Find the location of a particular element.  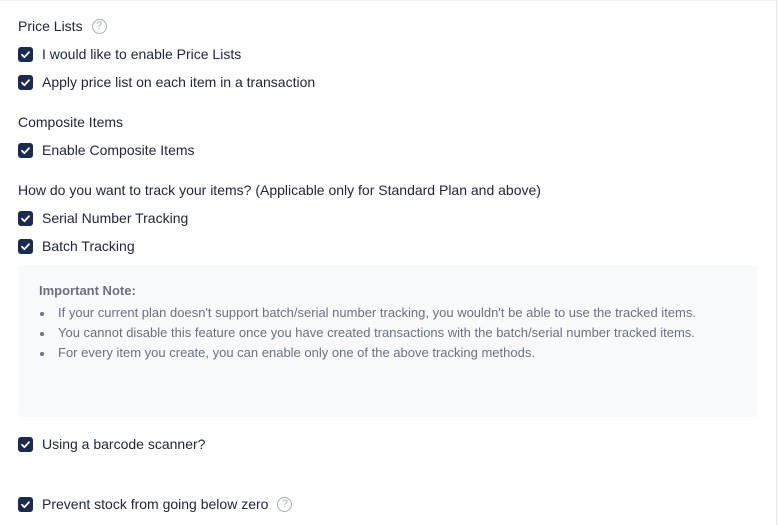

prevent-negative-stock-checkbox is located at coordinates (25, 504).